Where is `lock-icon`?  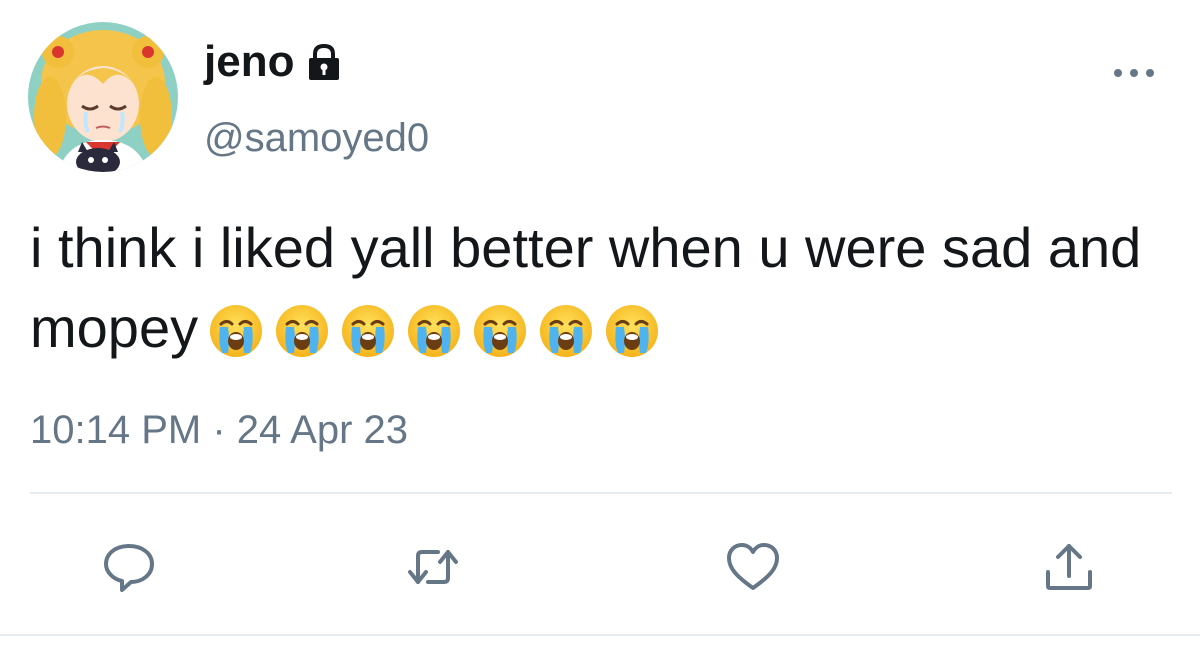
lock-icon is located at coordinates (324, 62).